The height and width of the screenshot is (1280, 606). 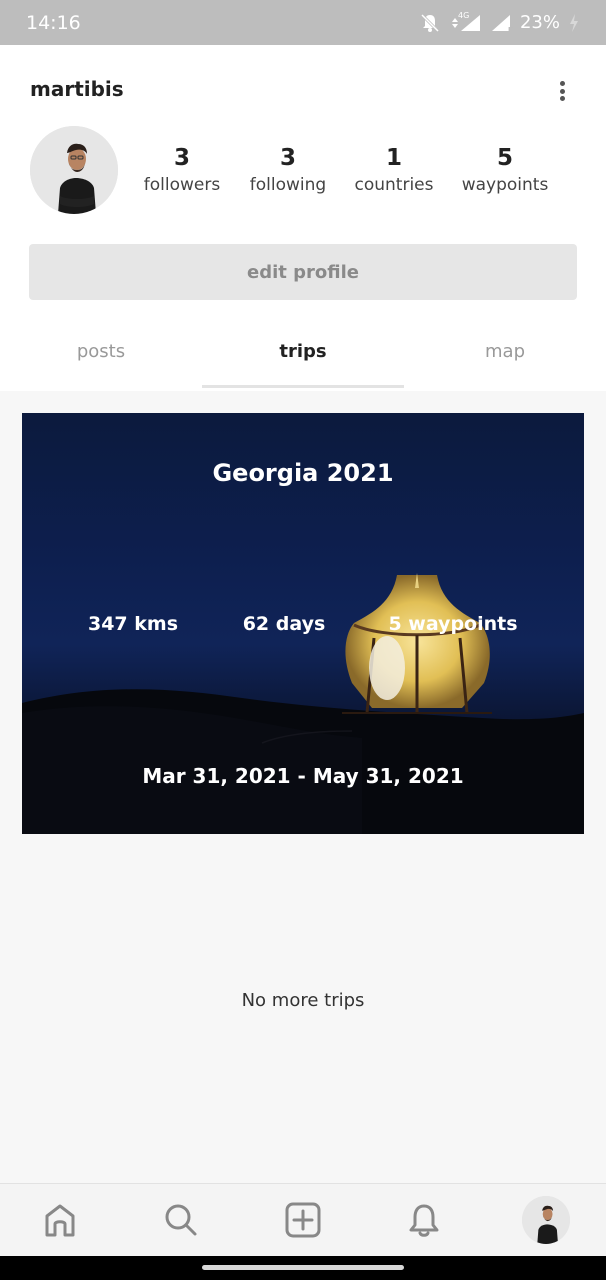 I want to click on stat-label: waypoints, so click(x=505, y=185).